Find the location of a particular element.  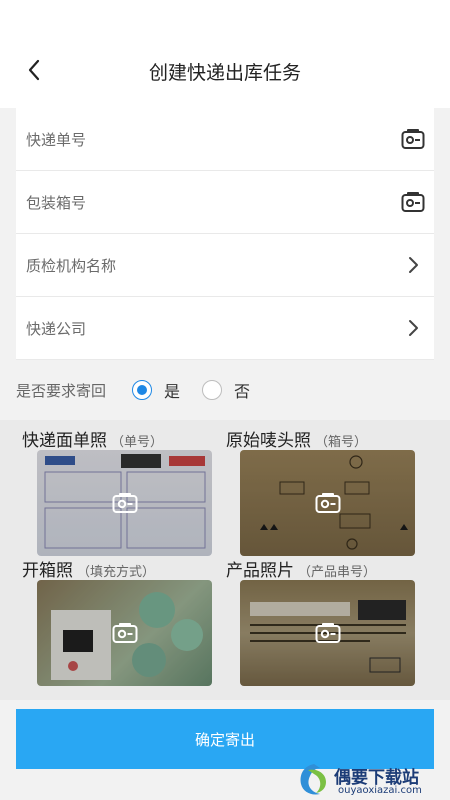

photo-title-waybill: 快递面单照 （单号） is located at coordinates (92, 438).